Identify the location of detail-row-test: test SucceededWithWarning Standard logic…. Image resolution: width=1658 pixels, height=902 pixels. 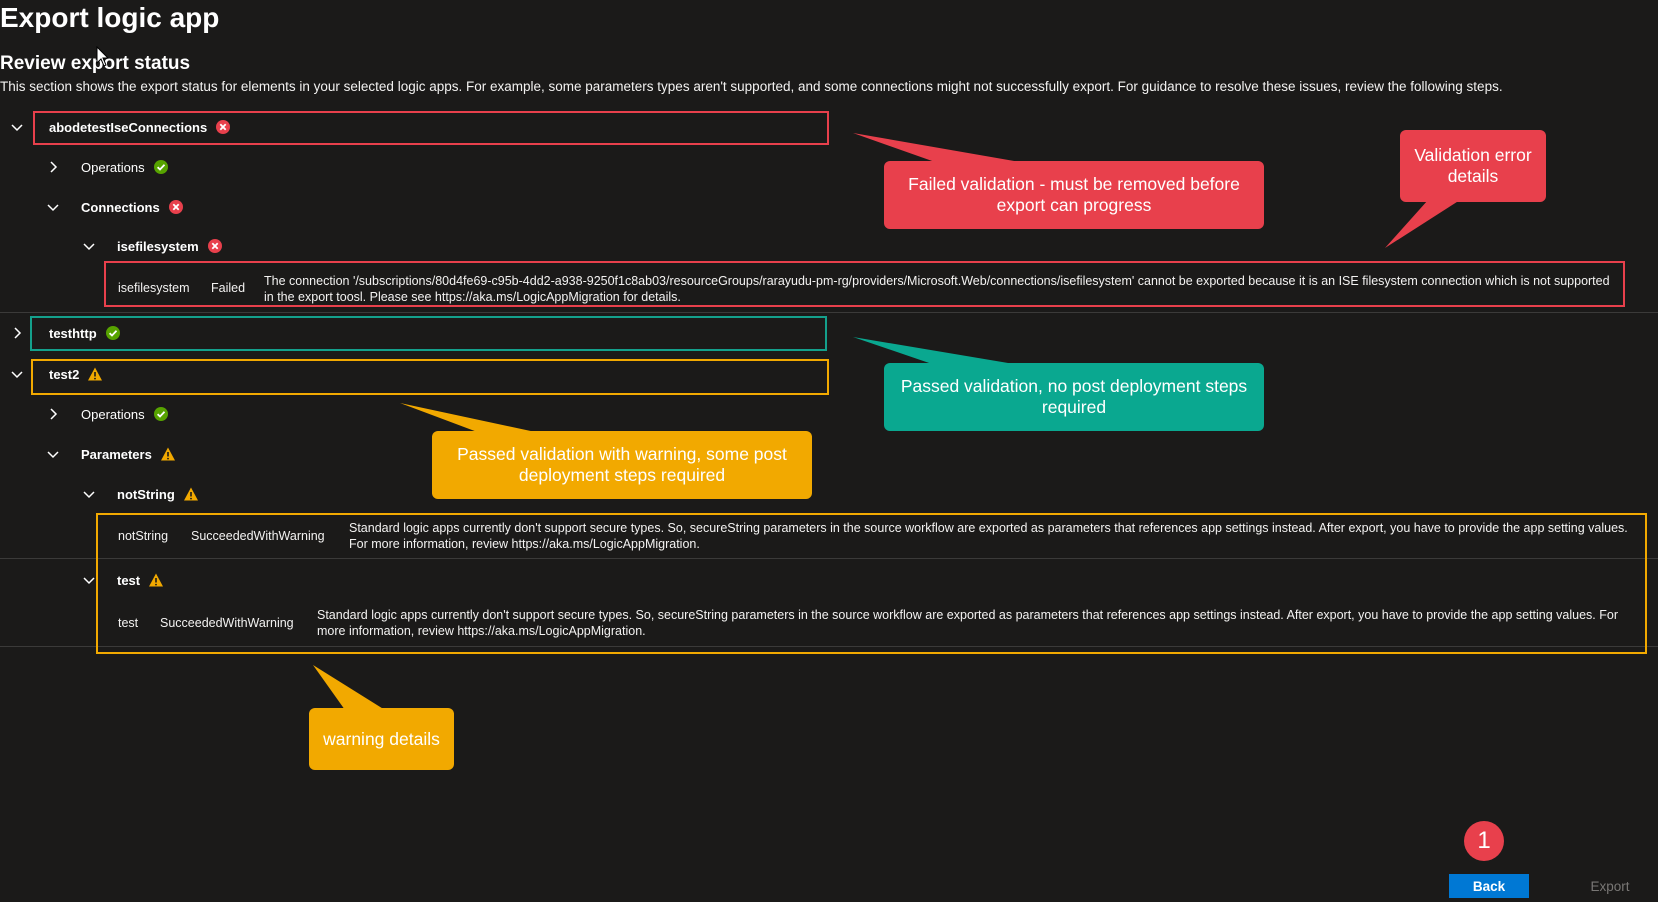
(829, 624).